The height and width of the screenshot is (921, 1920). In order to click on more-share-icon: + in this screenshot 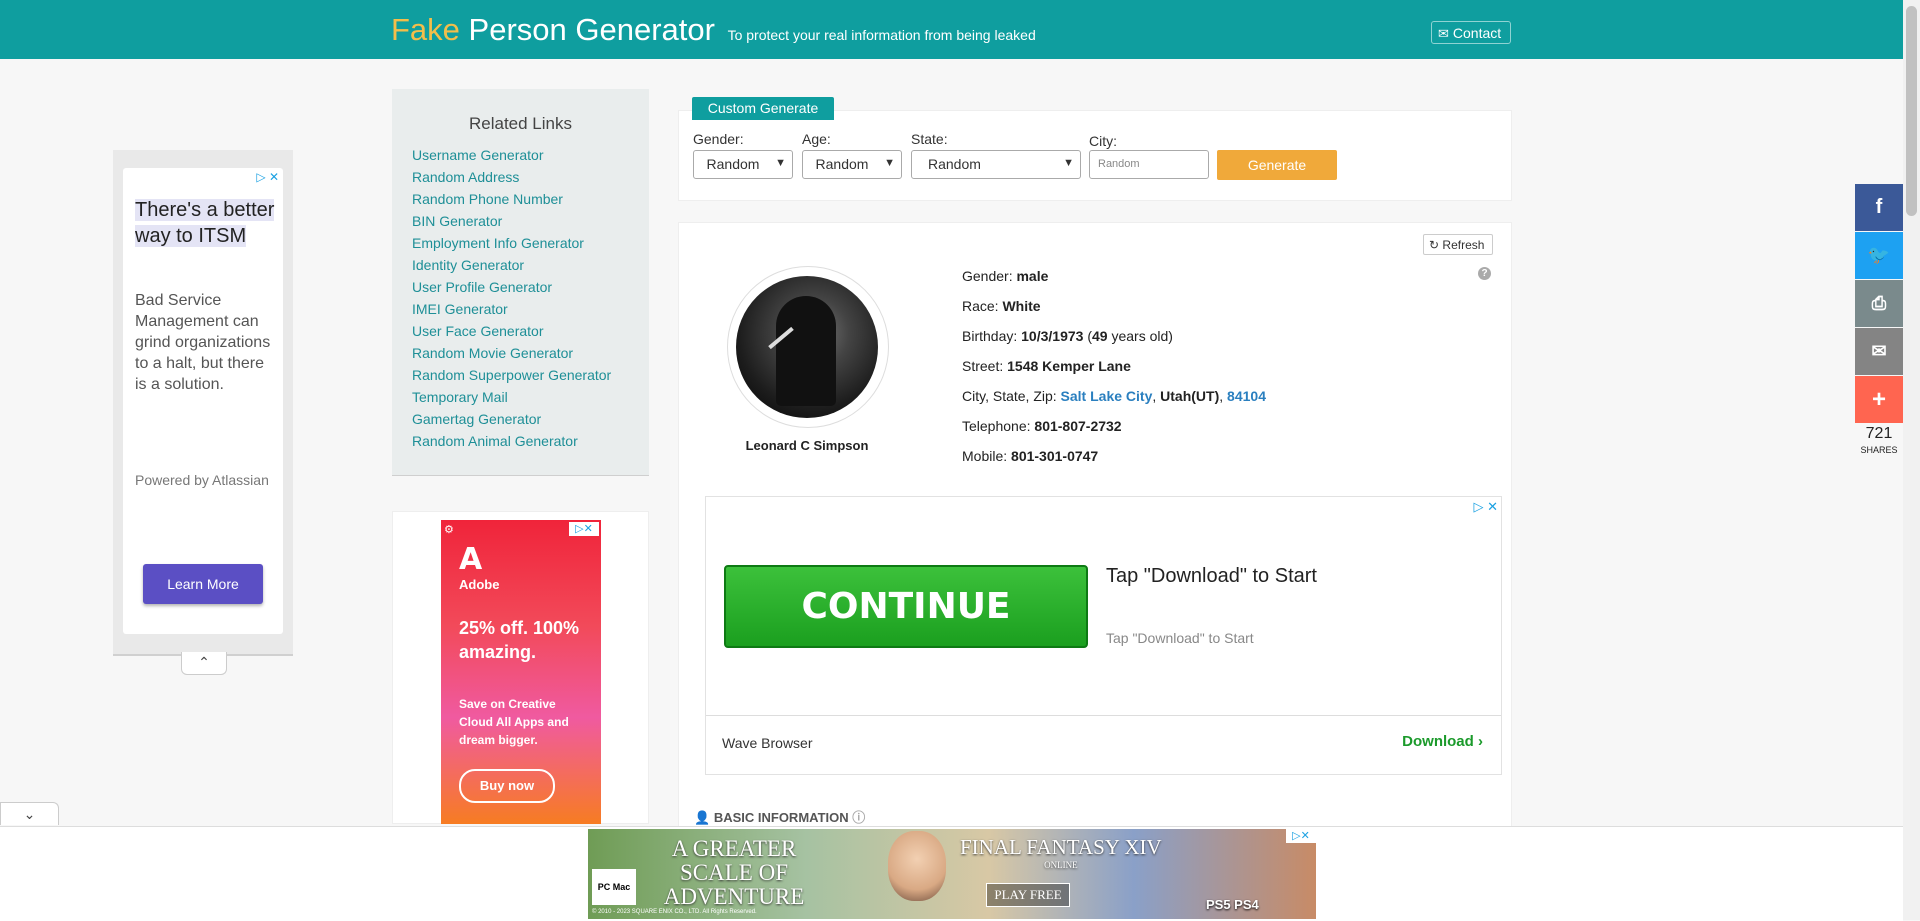, I will do `click(1879, 399)`.